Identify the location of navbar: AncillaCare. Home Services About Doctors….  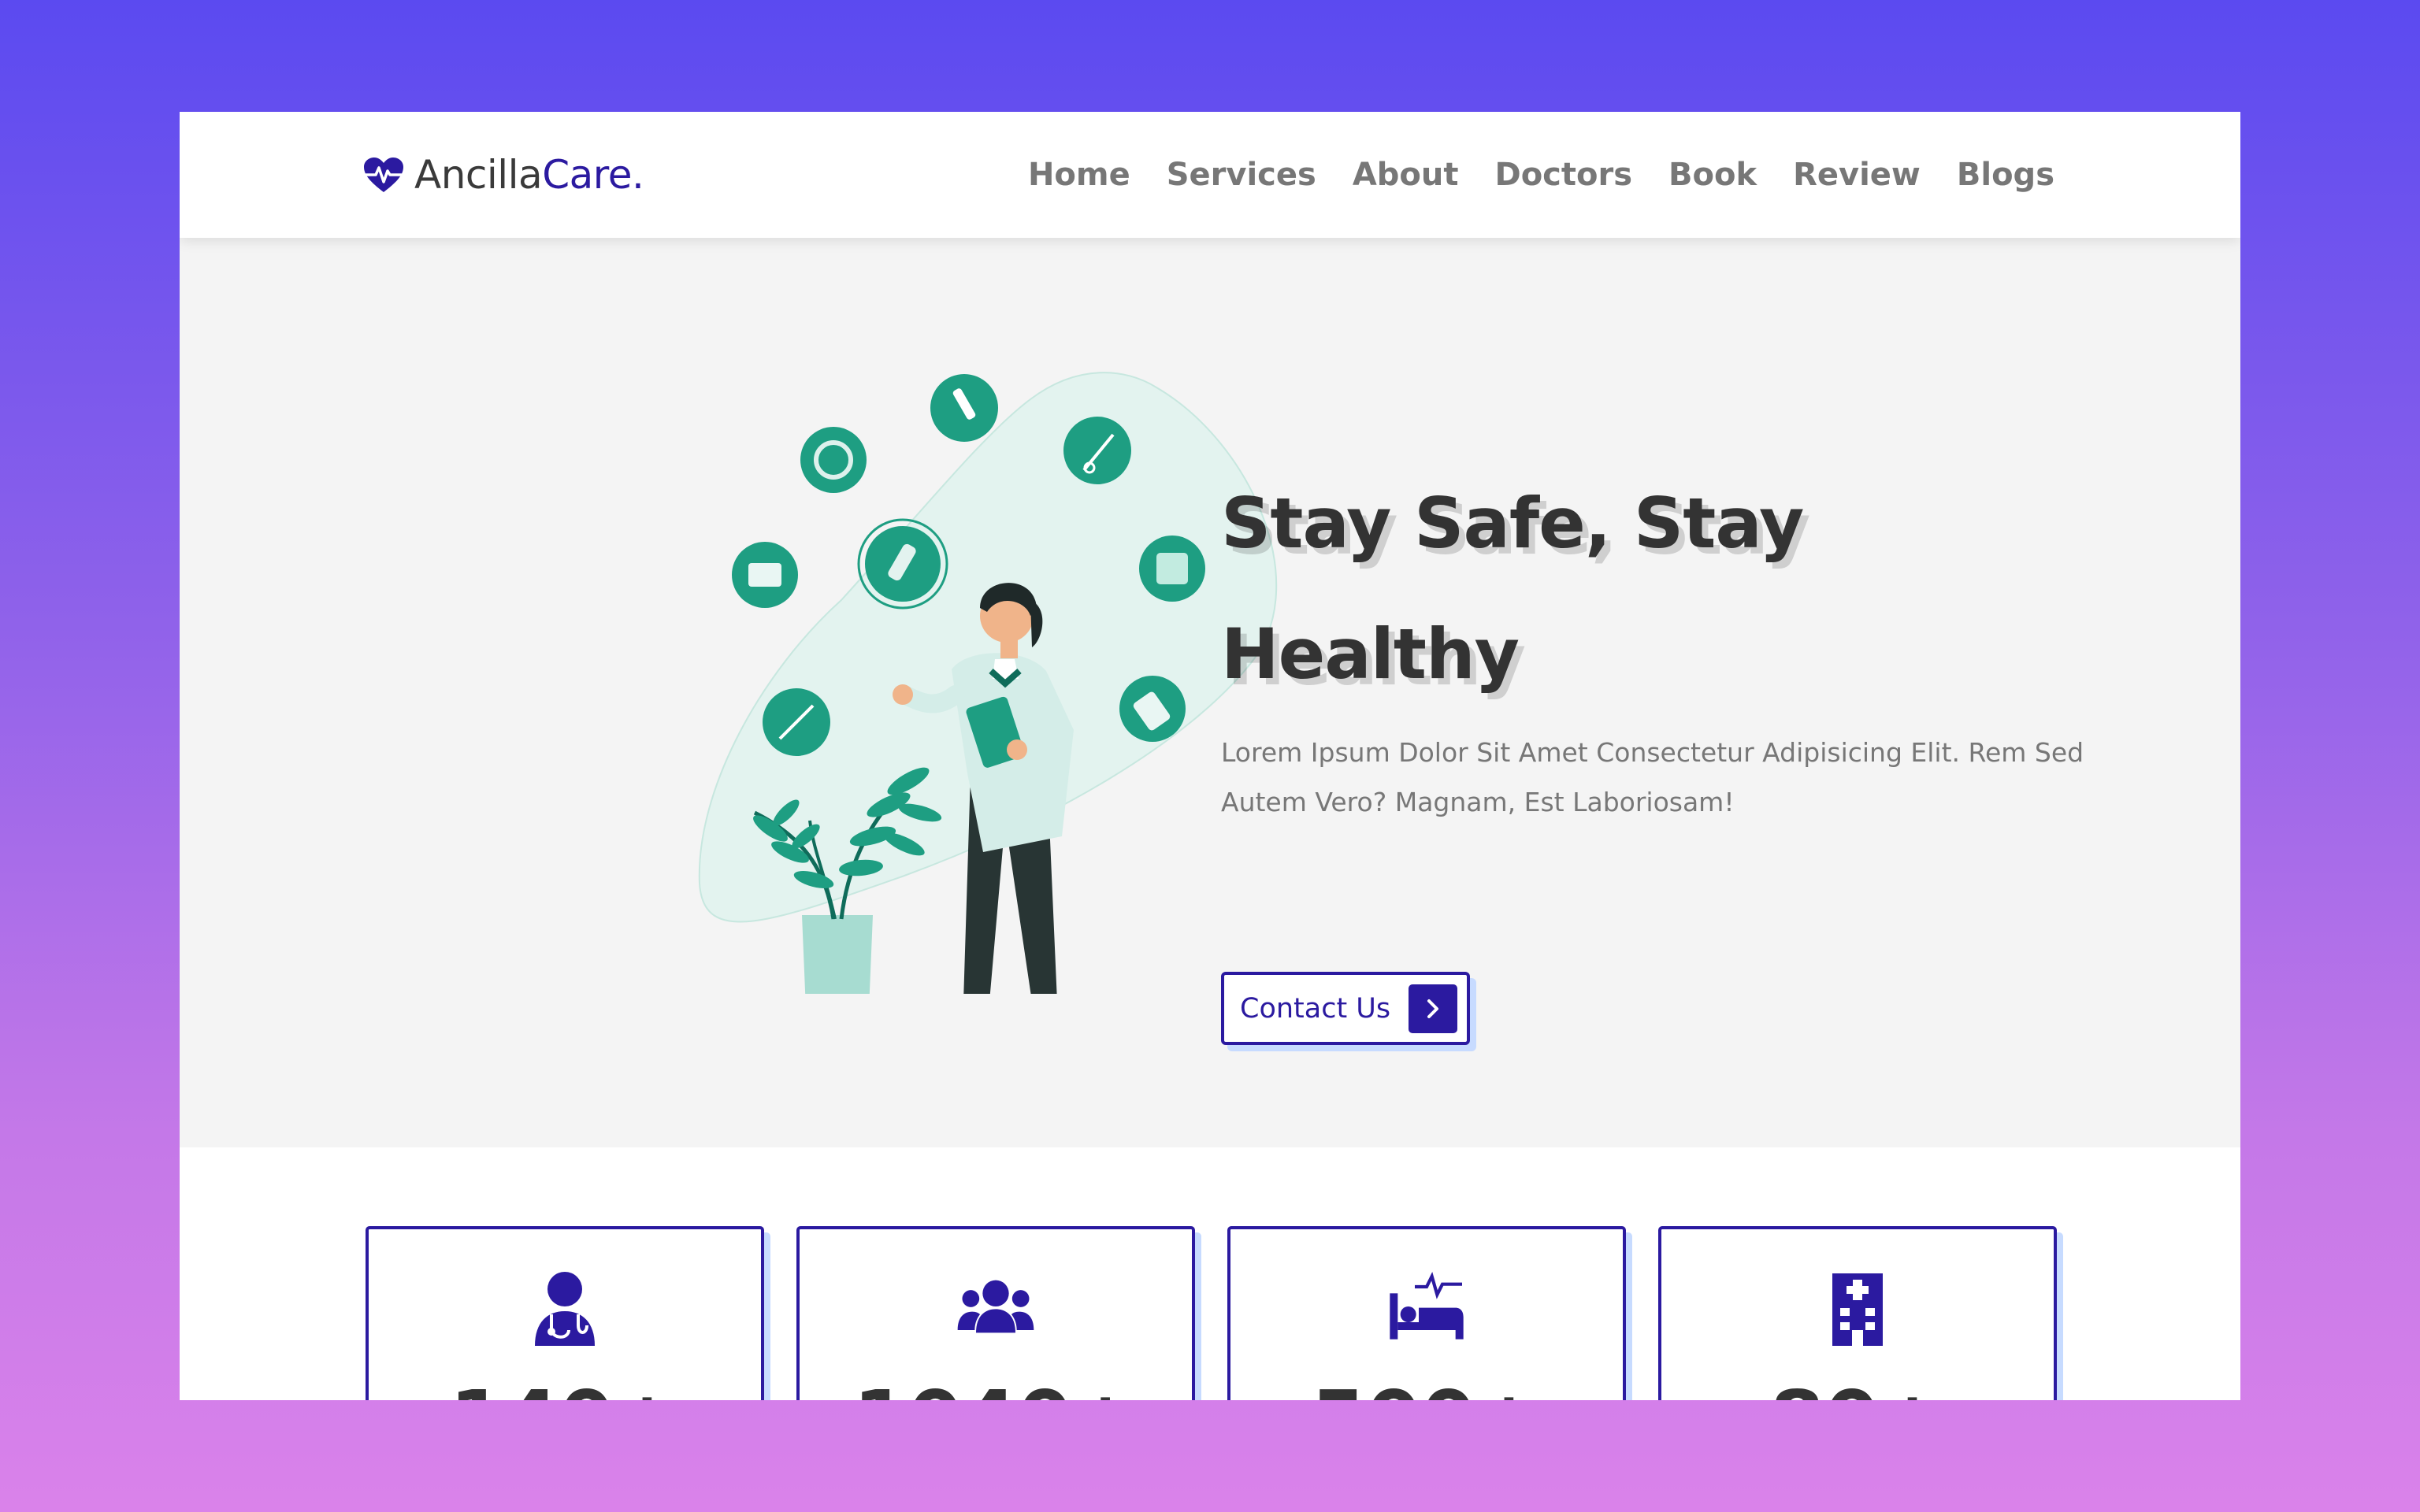
(1210, 175).